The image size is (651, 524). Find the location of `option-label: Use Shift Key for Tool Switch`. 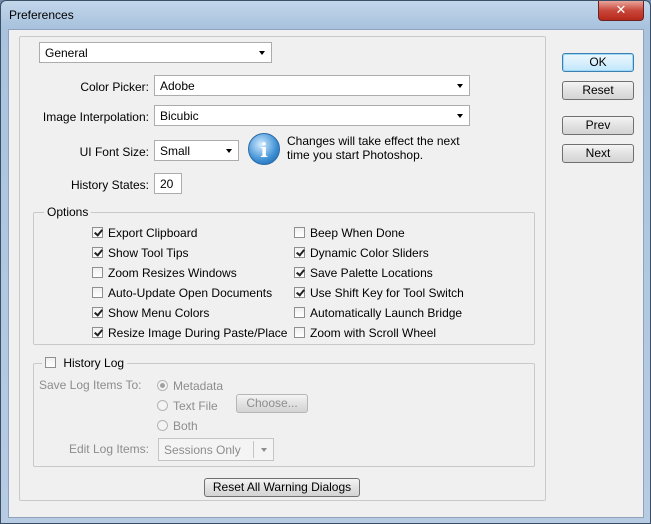

option-label: Use Shift Key for Tool Switch is located at coordinates (387, 293).